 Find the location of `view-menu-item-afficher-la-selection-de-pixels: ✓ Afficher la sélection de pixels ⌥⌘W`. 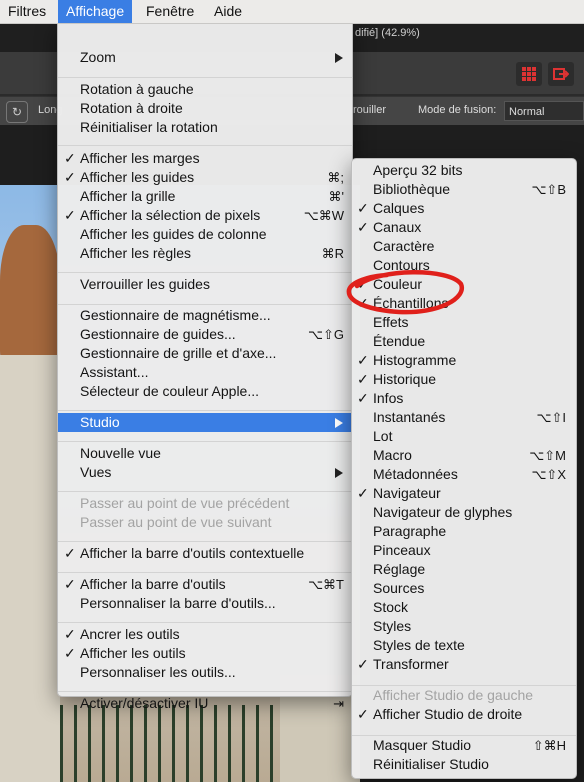

view-menu-item-afficher-la-selection-de-pixels: ✓ Afficher la sélection de pixels ⌥⌘W is located at coordinates (205, 215).